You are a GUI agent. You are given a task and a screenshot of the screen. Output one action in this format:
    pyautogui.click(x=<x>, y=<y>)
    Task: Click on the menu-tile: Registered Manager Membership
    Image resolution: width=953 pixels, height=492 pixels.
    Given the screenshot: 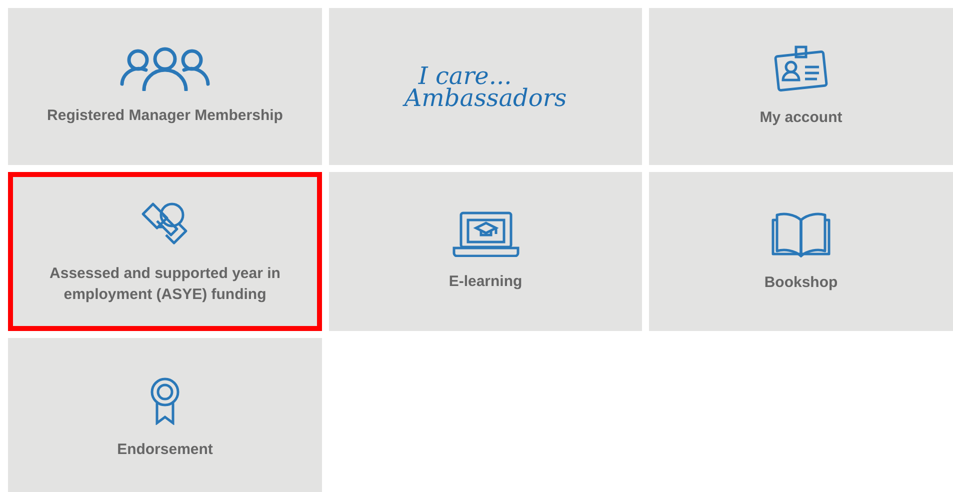 What is the action you would take?
    pyautogui.click(x=165, y=86)
    